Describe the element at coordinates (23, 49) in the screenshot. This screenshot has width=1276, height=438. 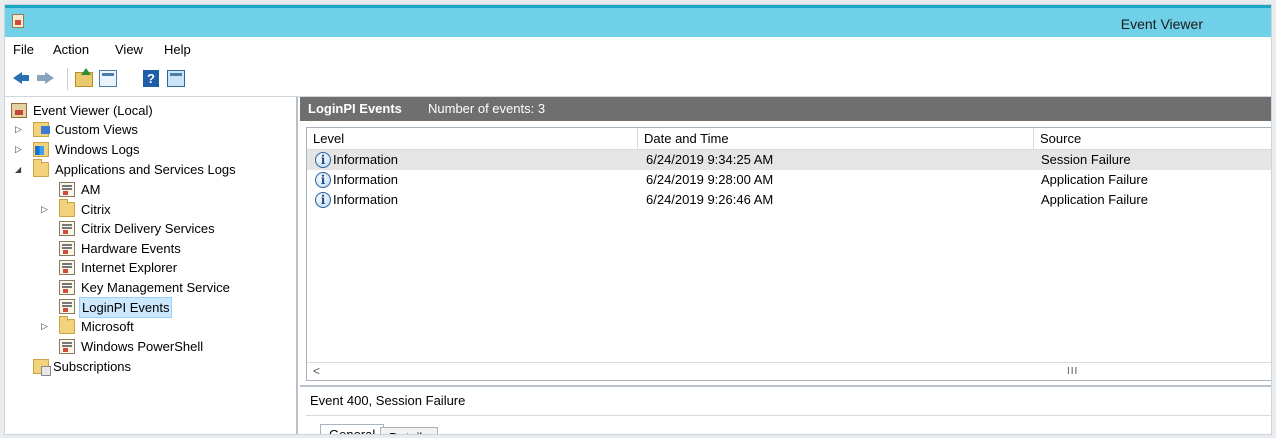
I see `menu-file: File` at that location.